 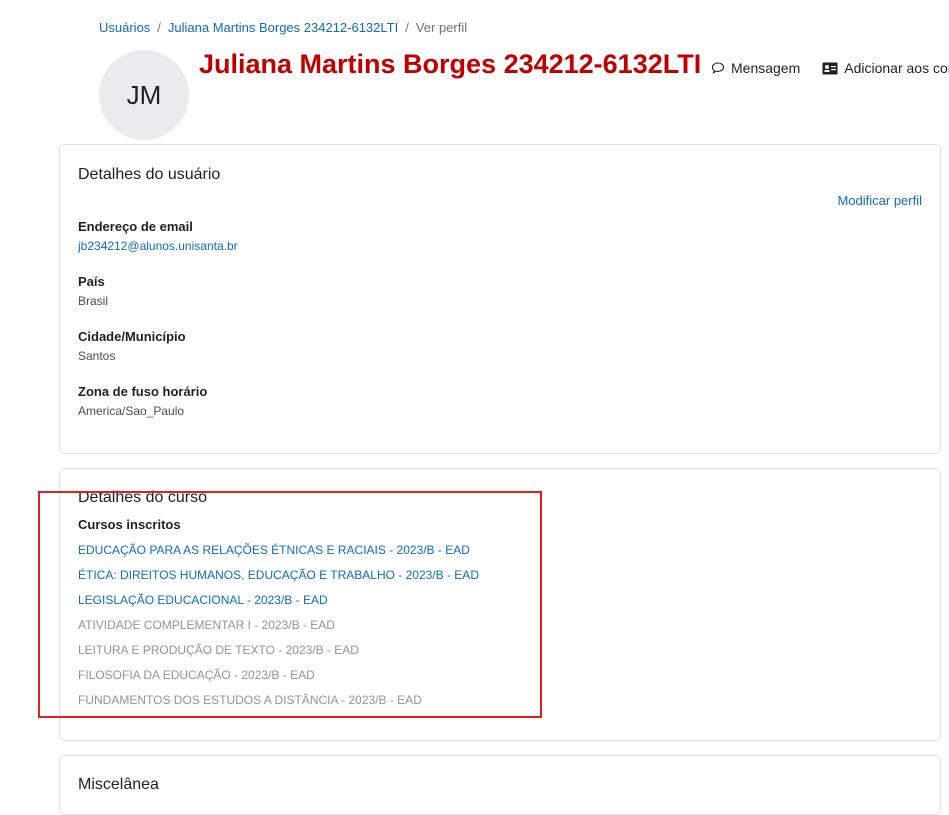 I want to click on course-link: FILOSOFIA DA EDUCAÇÃO - 2023/B - EAD, so click(x=196, y=675).